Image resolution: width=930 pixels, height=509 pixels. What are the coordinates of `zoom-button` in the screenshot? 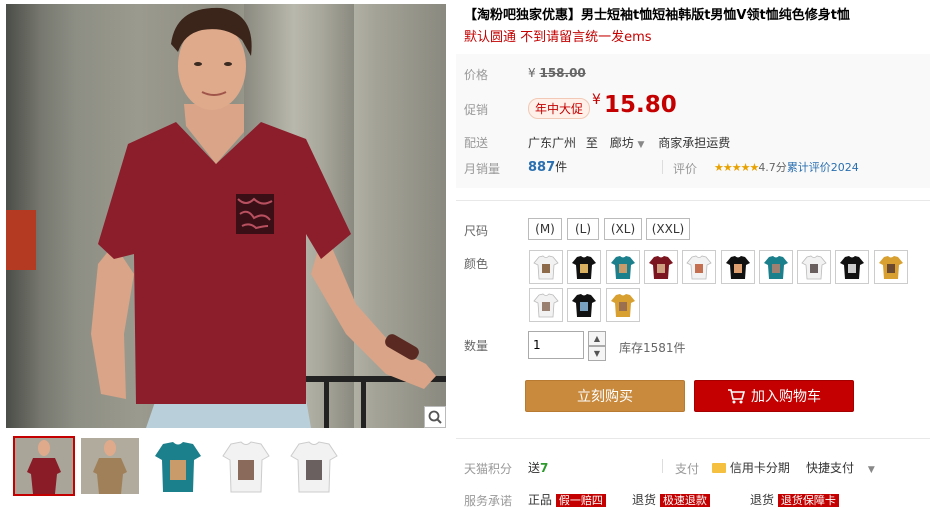 It's located at (435, 417).